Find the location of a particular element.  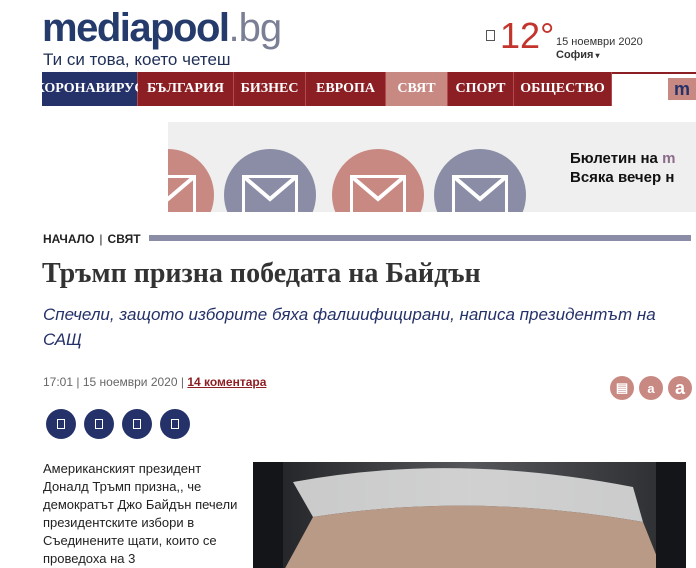

article-date: 15 ноември 2020 is located at coordinates (130, 382).